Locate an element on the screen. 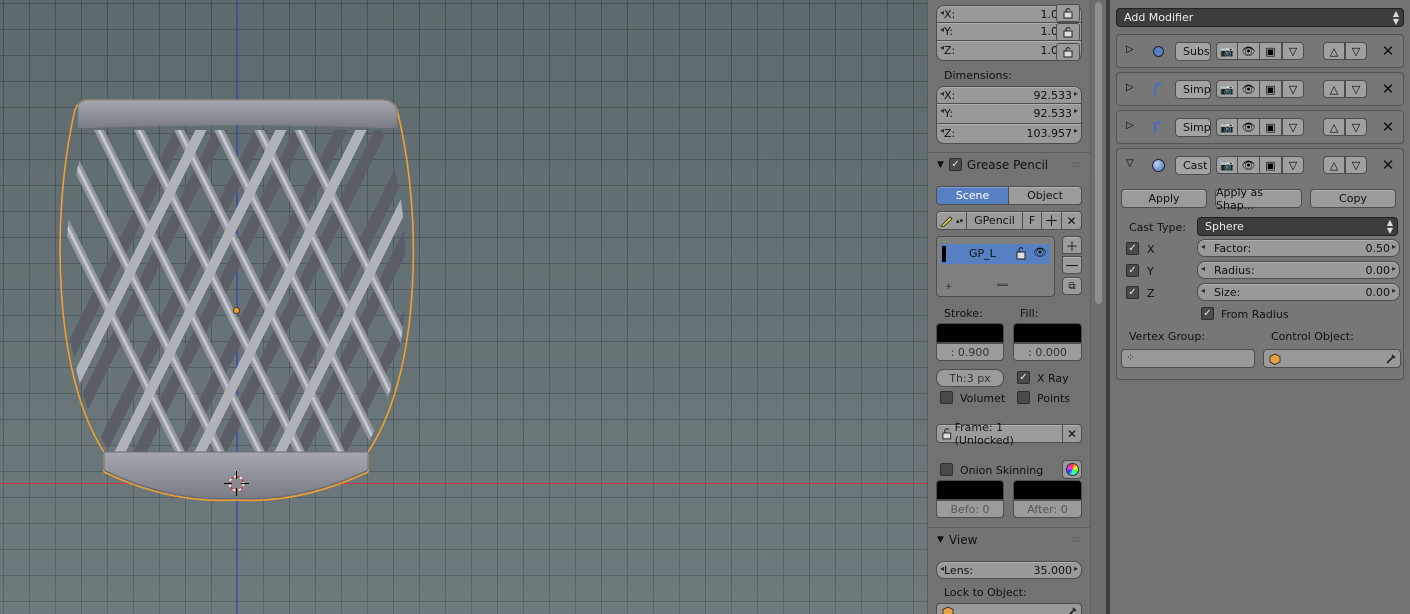 The width and height of the screenshot is (1410, 614). layer-specials-button: ⧉ is located at coordinates (1072, 286).